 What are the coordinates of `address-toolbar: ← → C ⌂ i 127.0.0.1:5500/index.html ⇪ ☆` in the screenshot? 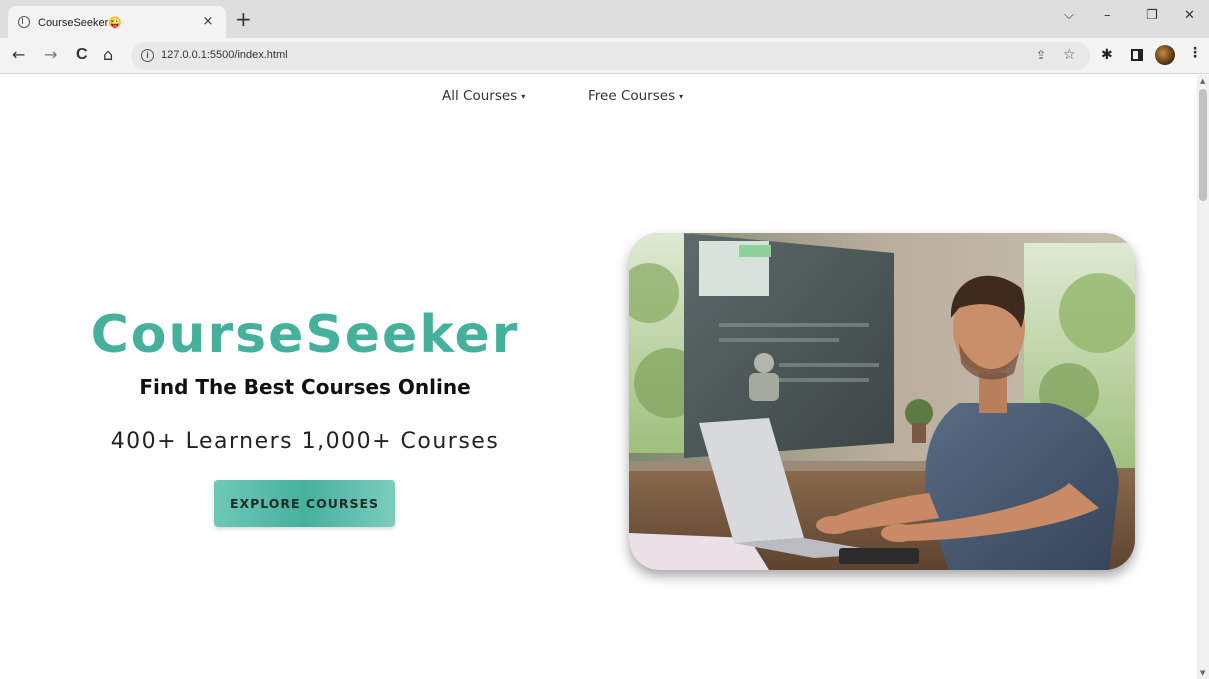 It's located at (604, 56).